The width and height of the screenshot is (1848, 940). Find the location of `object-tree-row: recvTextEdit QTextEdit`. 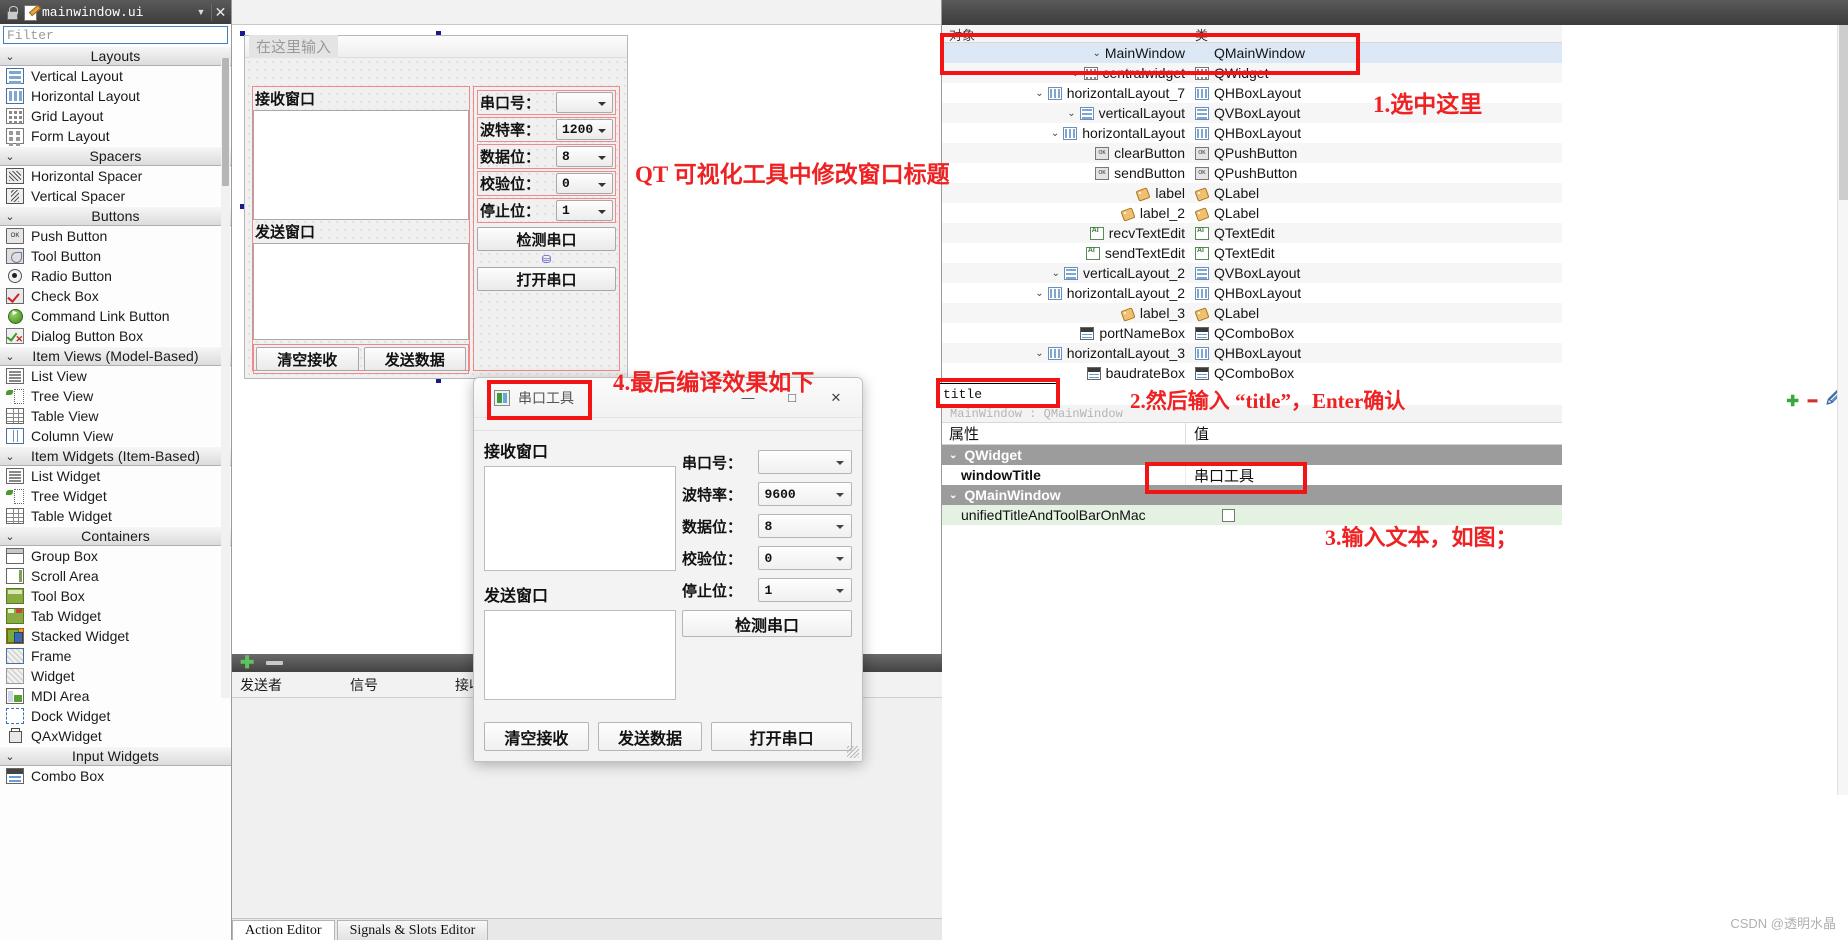

object-tree-row: recvTextEdit QTextEdit is located at coordinates (1252, 233).